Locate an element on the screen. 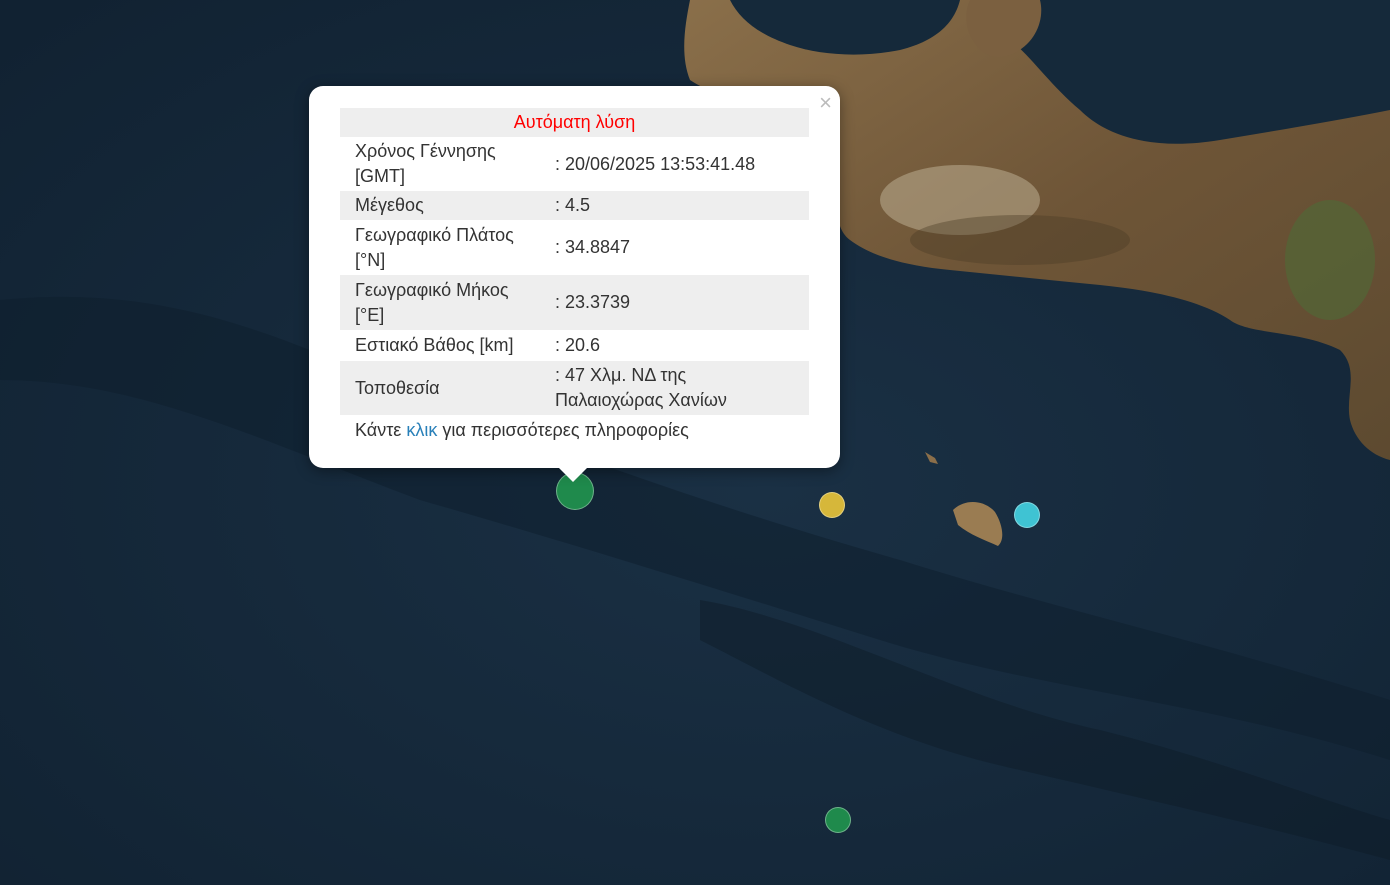 The image size is (1390, 885). more-info-link: κλικ is located at coordinates (421, 430).